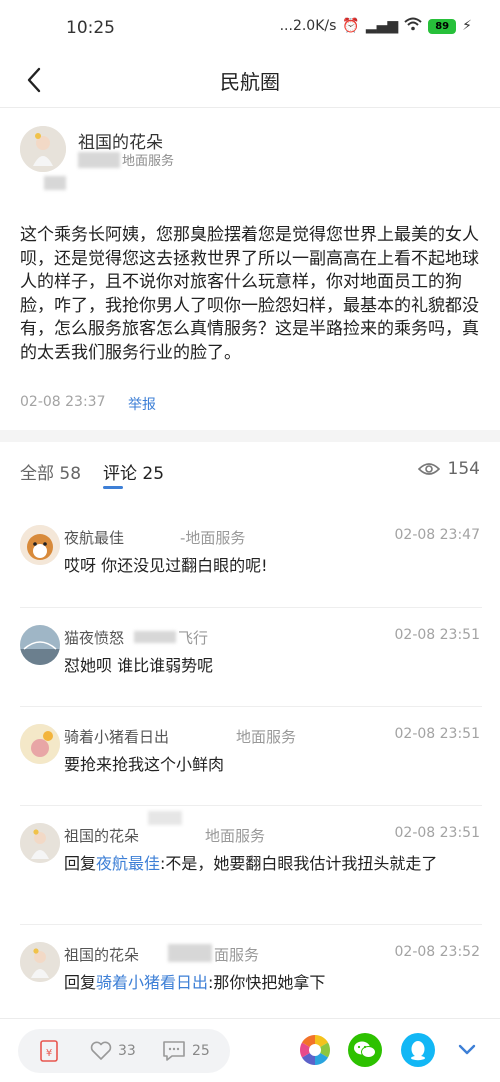 This screenshot has height=1082, width=500. I want to click on comment-text: 要抢来抢我这个小鲜肉, so click(144, 764).